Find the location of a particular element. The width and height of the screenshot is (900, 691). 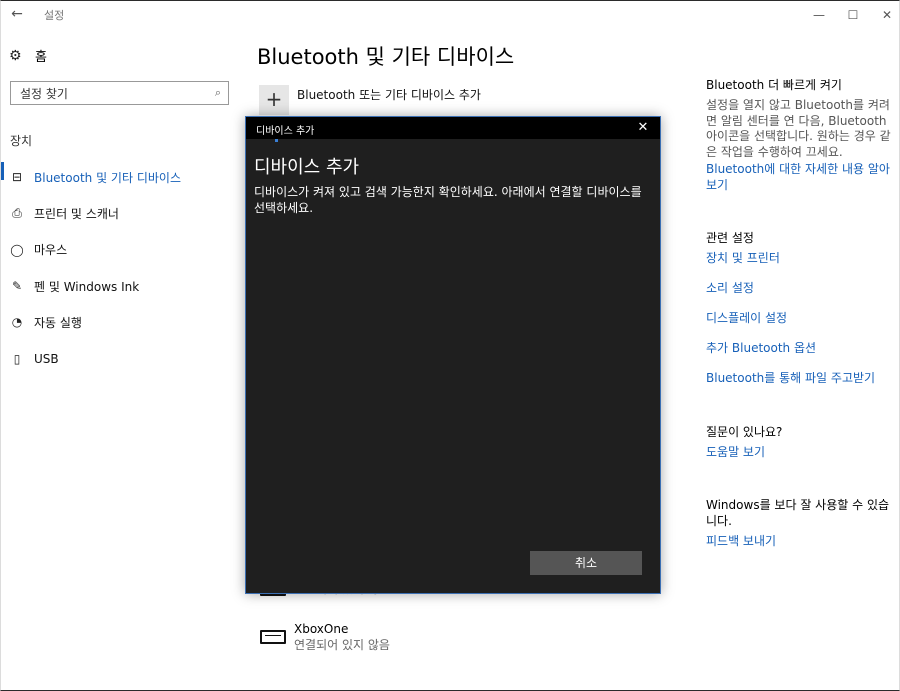

page-title: Bluetooth 및 기타 디바이스 is located at coordinates (386, 57).